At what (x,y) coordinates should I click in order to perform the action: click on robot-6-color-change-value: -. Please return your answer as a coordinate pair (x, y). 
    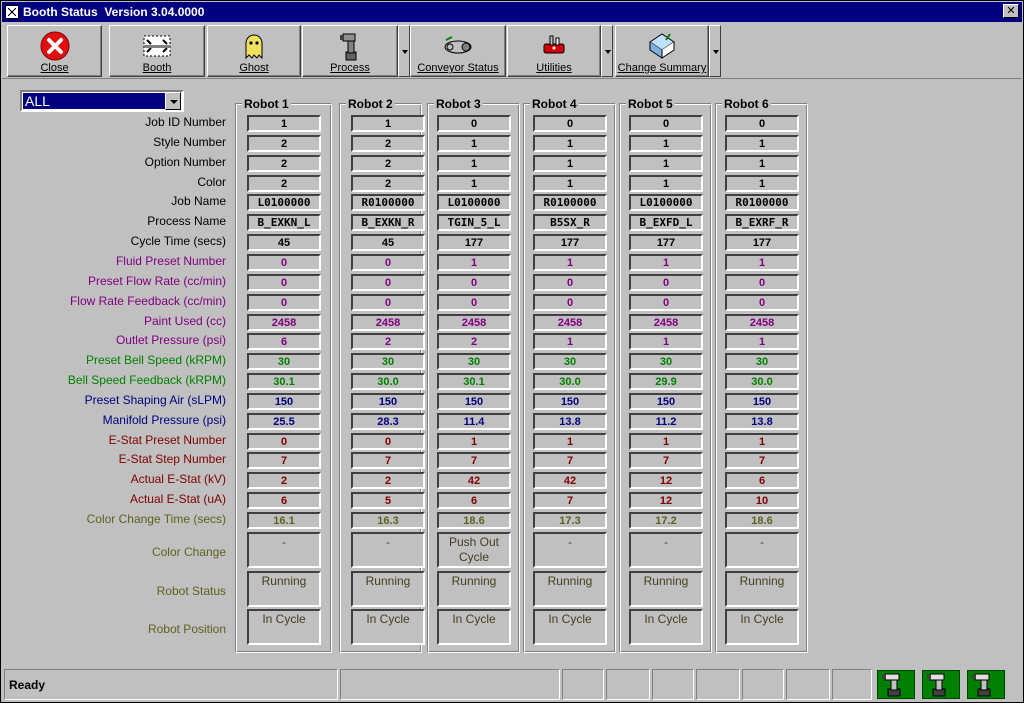
    Looking at the image, I should click on (762, 550).